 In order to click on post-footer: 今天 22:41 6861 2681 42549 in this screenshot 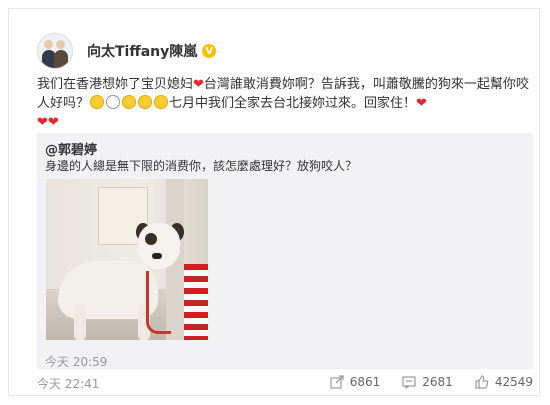, I will do `click(285, 384)`.